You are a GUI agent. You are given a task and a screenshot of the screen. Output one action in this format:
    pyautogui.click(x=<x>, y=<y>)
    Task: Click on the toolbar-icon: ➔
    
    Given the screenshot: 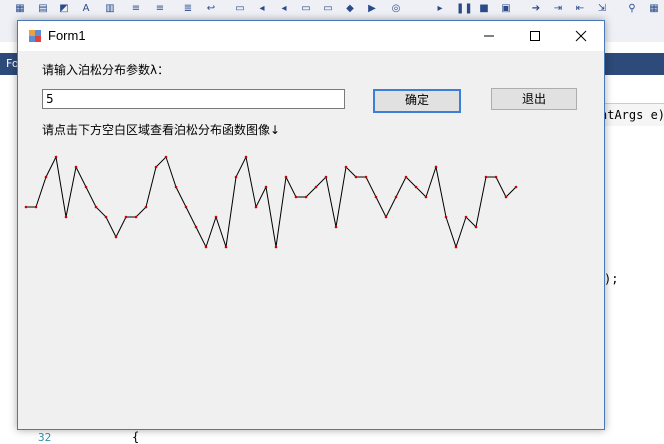 What is the action you would take?
    pyautogui.click(x=536, y=9)
    